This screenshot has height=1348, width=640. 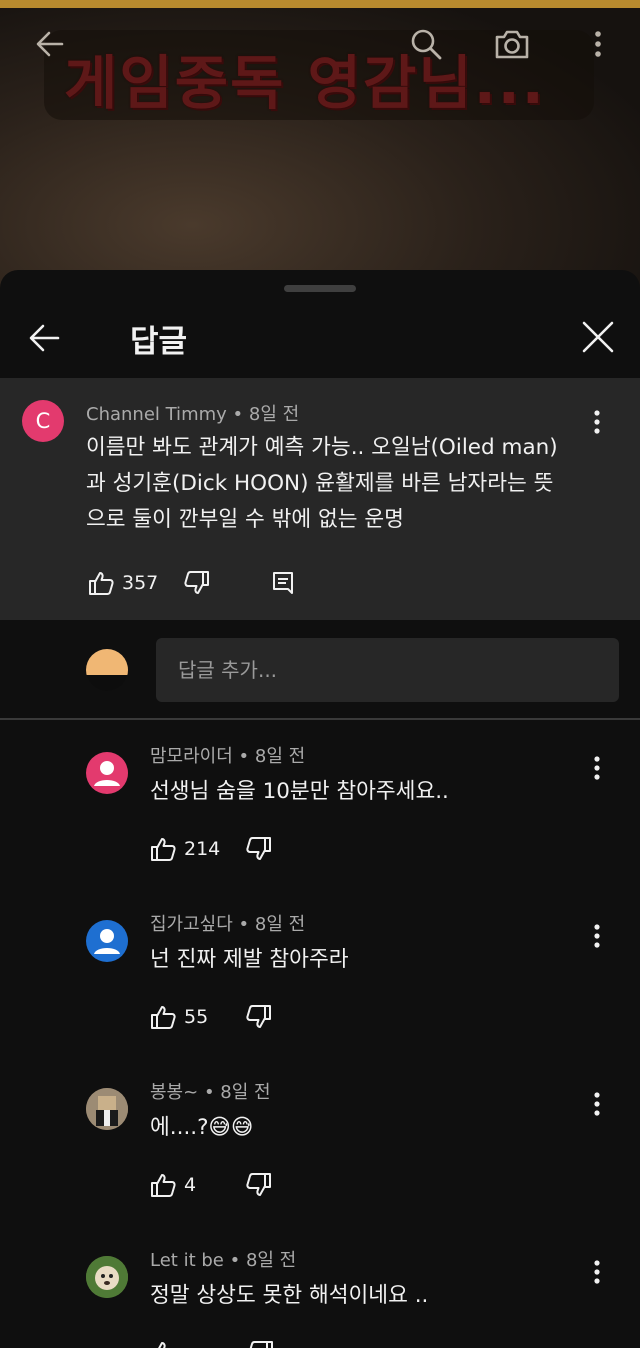 I want to click on comment-meta: 봉봉~ • 8일 전, so click(x=210, y=1091).